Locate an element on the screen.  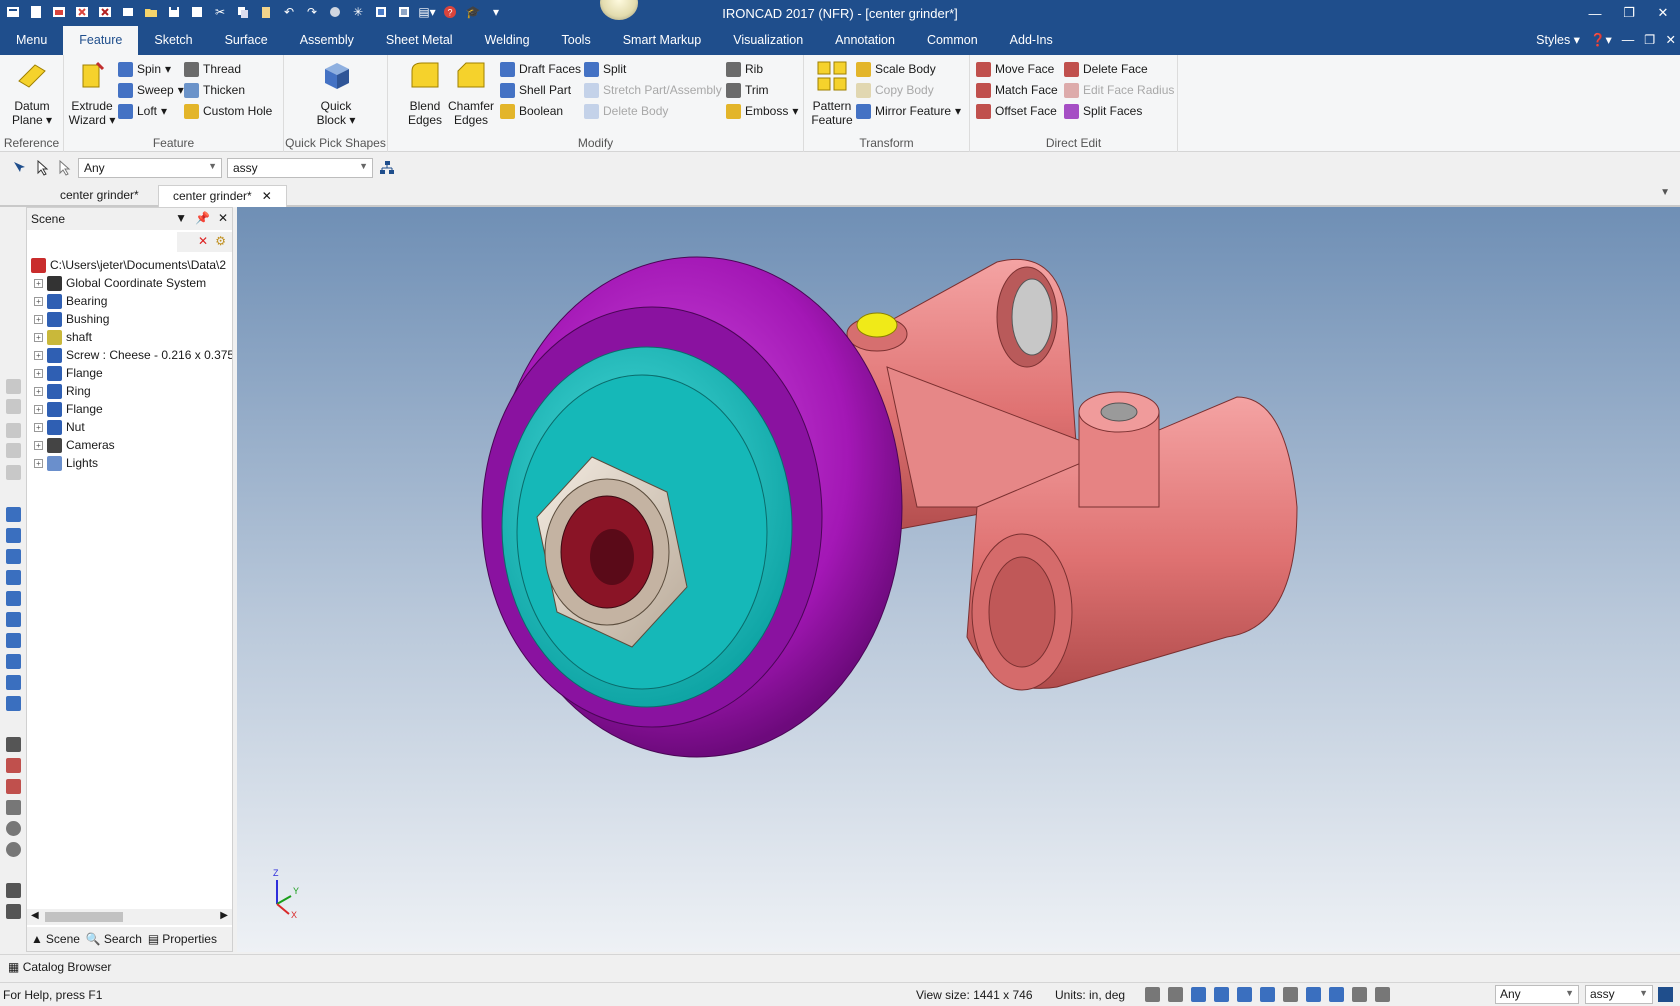
ribbon-close-icon: ✕ is located at coordinates (1671, 40).